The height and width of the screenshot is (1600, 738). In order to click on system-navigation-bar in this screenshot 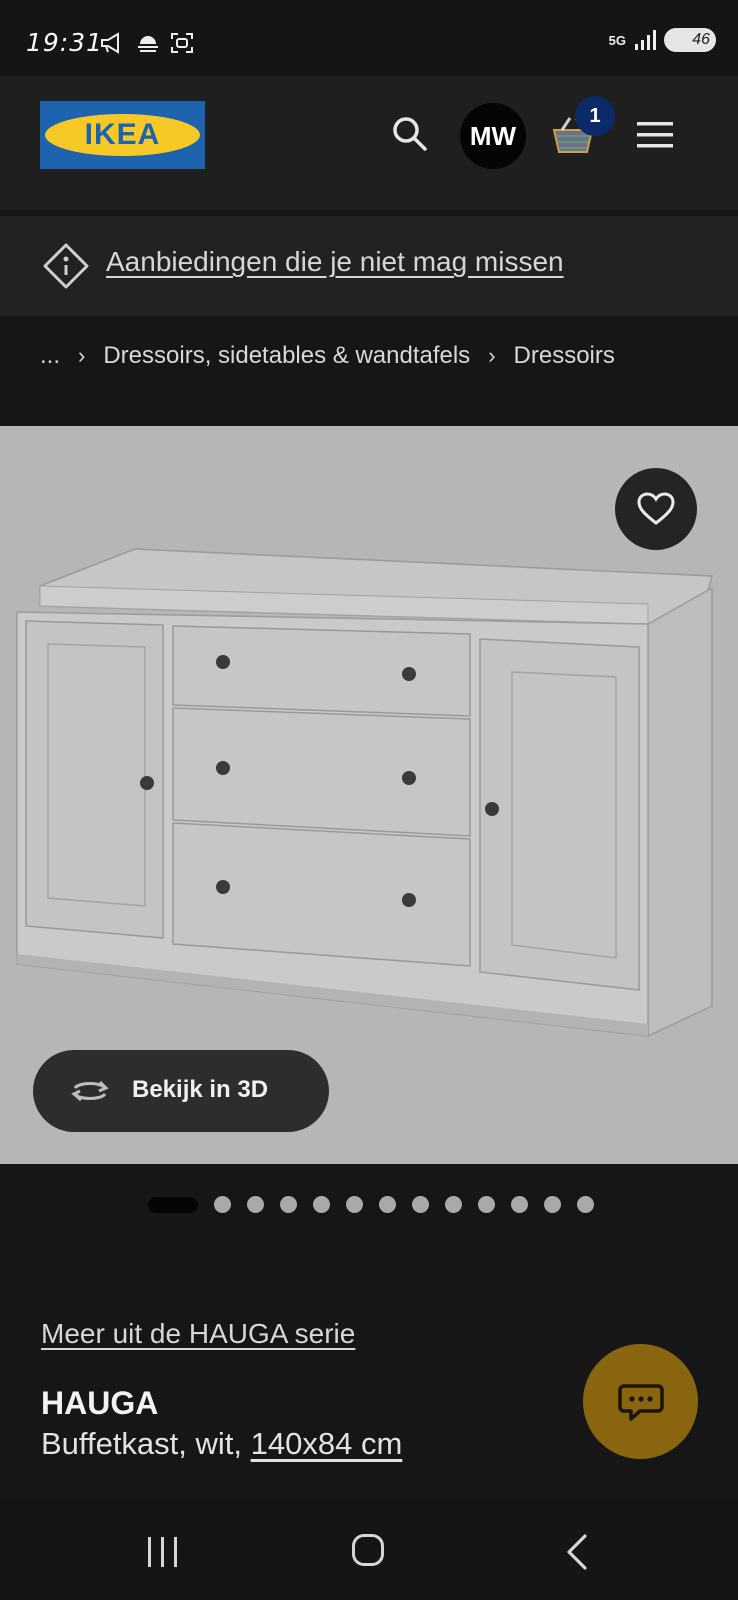, I will do `click(369, 1550)`.